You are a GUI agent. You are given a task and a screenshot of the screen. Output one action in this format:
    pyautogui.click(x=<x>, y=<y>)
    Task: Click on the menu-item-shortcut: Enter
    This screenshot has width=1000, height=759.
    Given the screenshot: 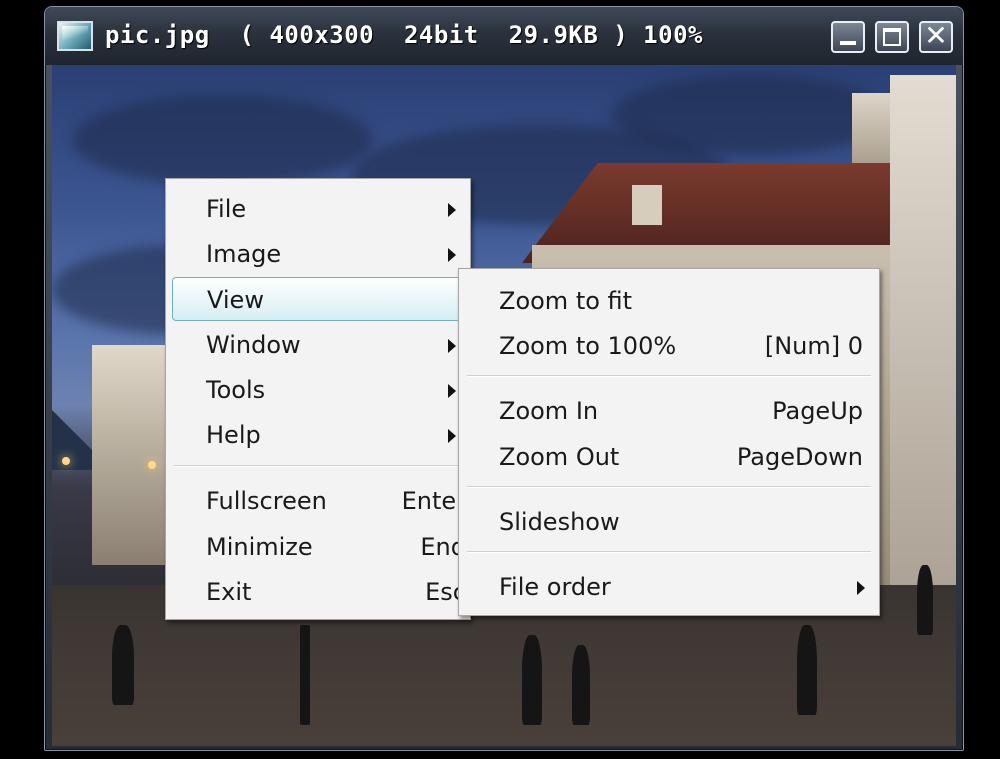 What is the action you would take?
    pyautogui.click(x=433, y=501)
    